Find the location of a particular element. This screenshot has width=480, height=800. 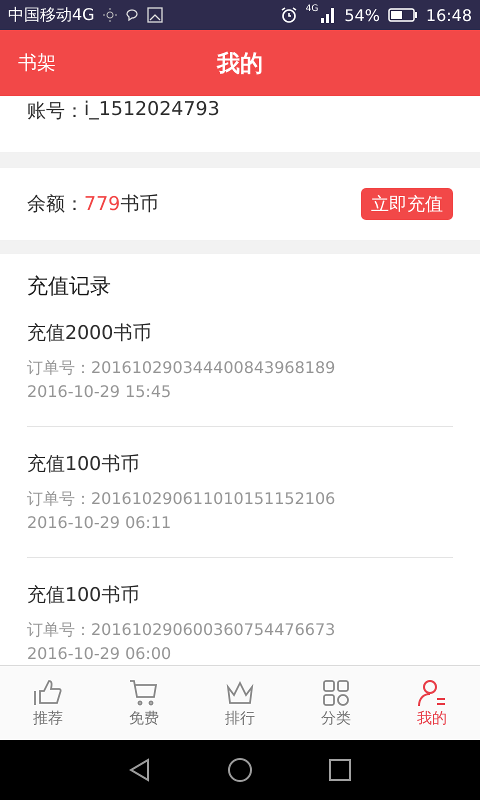

tab-item: 推荐 is located at coordinates (48, 703).